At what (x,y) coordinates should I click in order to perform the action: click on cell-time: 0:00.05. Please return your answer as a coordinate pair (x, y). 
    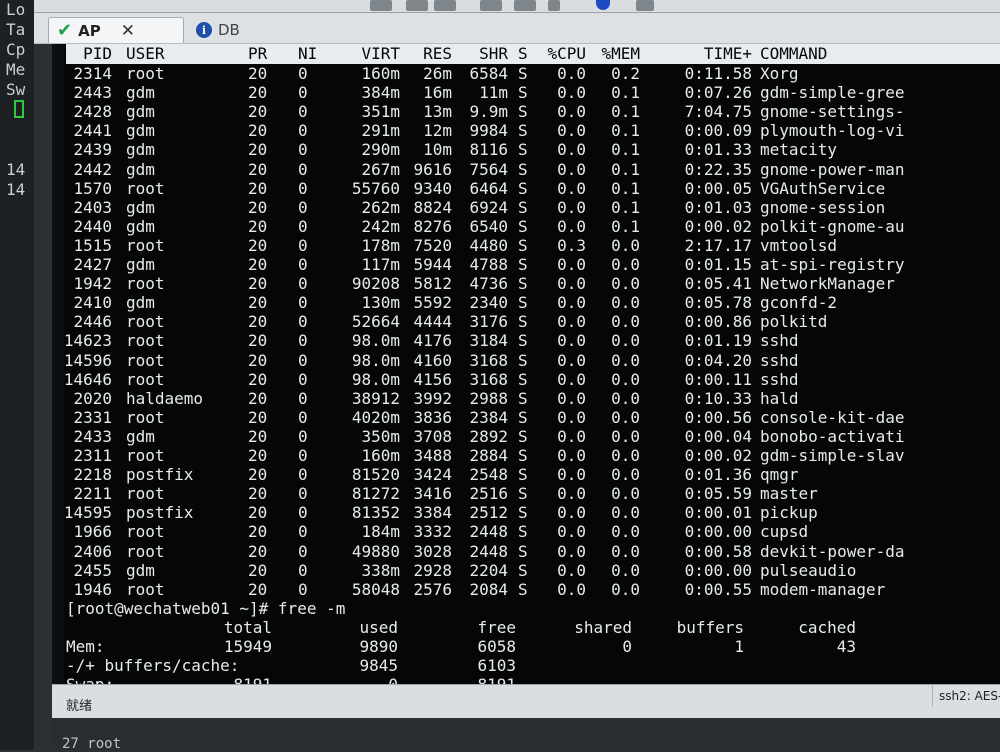
    Looking at the image, I should click on (718, 188).